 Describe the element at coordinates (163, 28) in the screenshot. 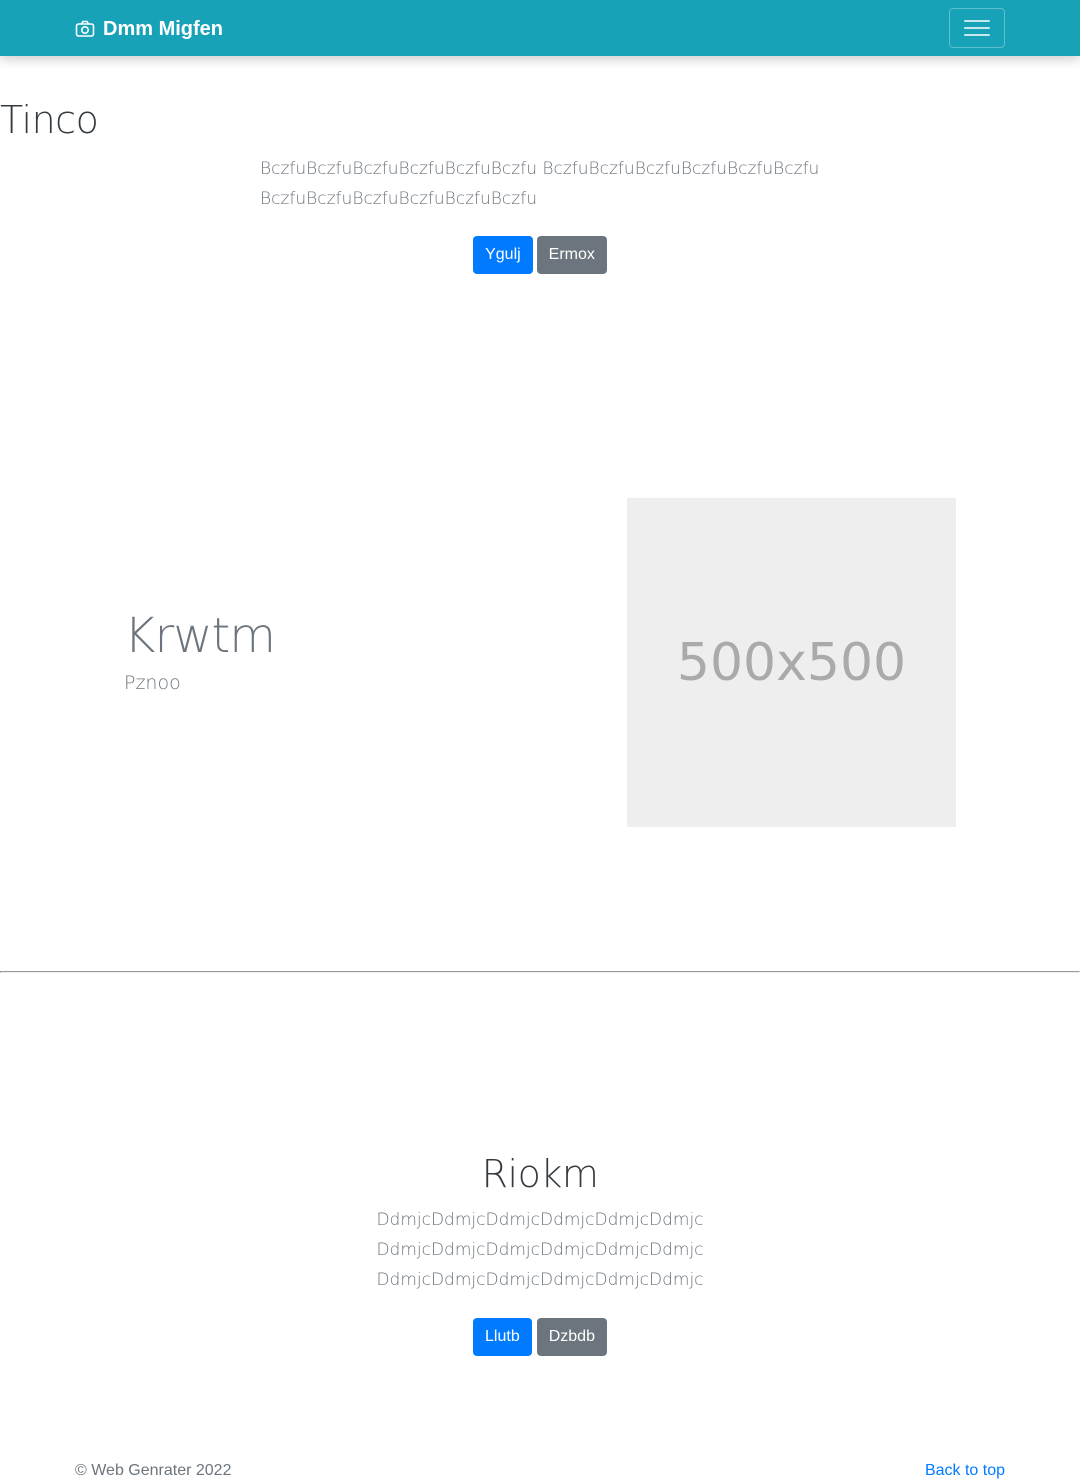

I see `brand-label: Dmm Migfen` at that location.